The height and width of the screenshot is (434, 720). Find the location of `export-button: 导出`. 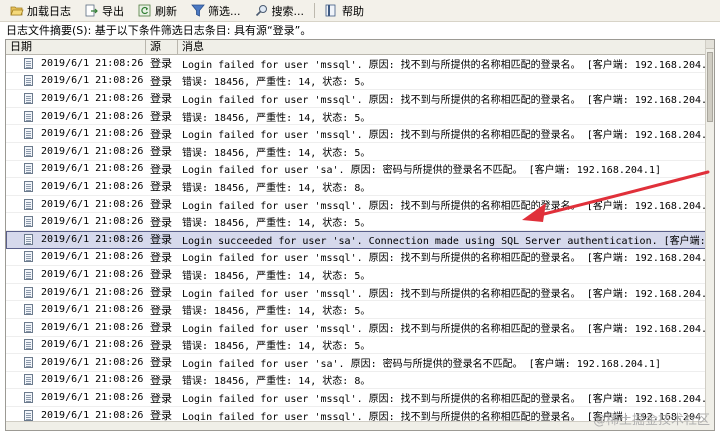

export-button: 导出 is located at coordinates (104, 11).